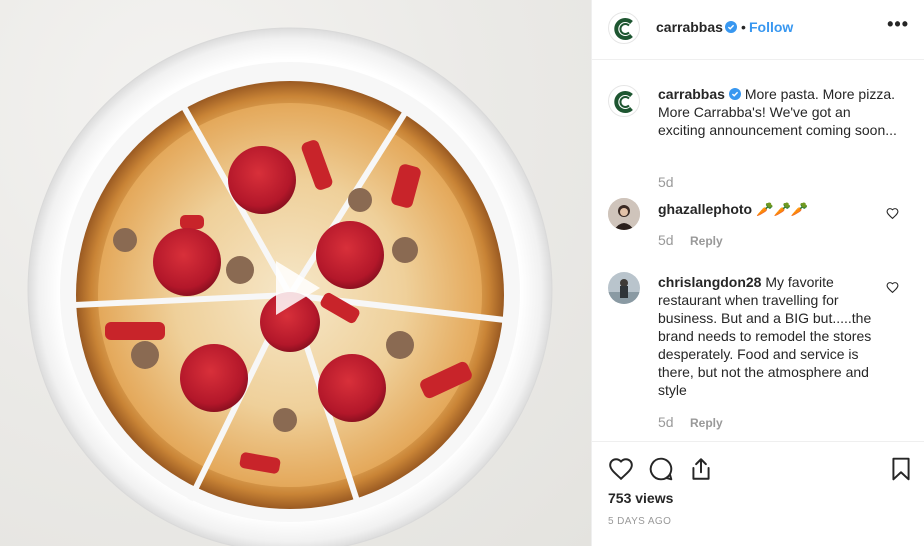  I want to click on follow-button: Follow, so click(771, 27).